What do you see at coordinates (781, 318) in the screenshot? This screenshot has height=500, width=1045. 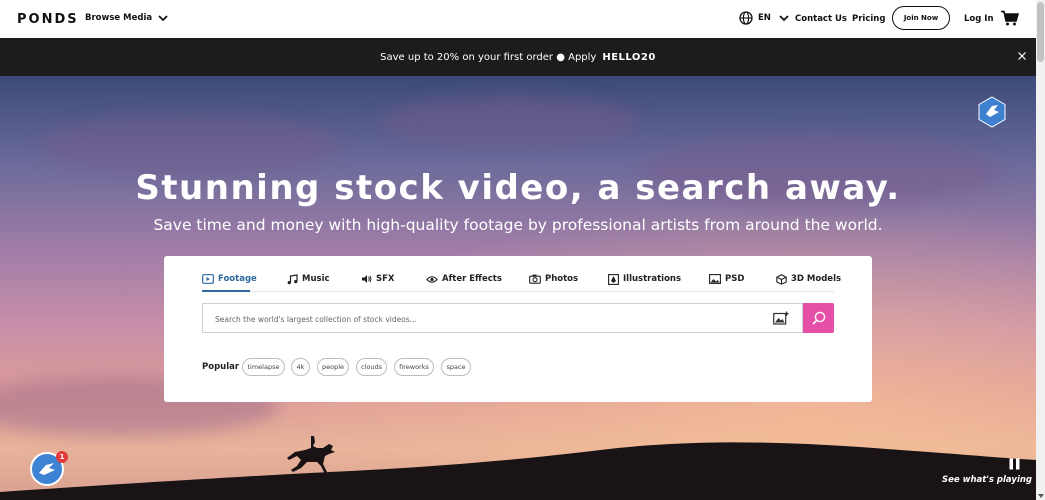 I see `visual-search-icon` at bounding box center [781, 318].